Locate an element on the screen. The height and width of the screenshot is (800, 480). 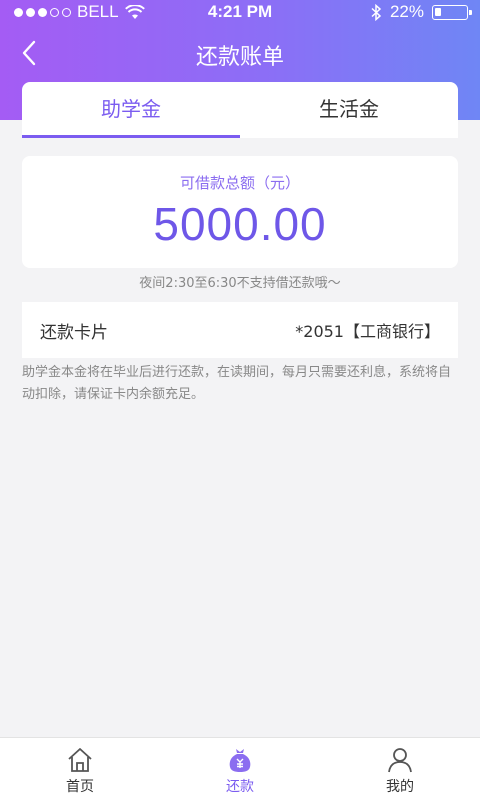
tabbar-item-mine: 我的 is located at coordinates (400, 769).